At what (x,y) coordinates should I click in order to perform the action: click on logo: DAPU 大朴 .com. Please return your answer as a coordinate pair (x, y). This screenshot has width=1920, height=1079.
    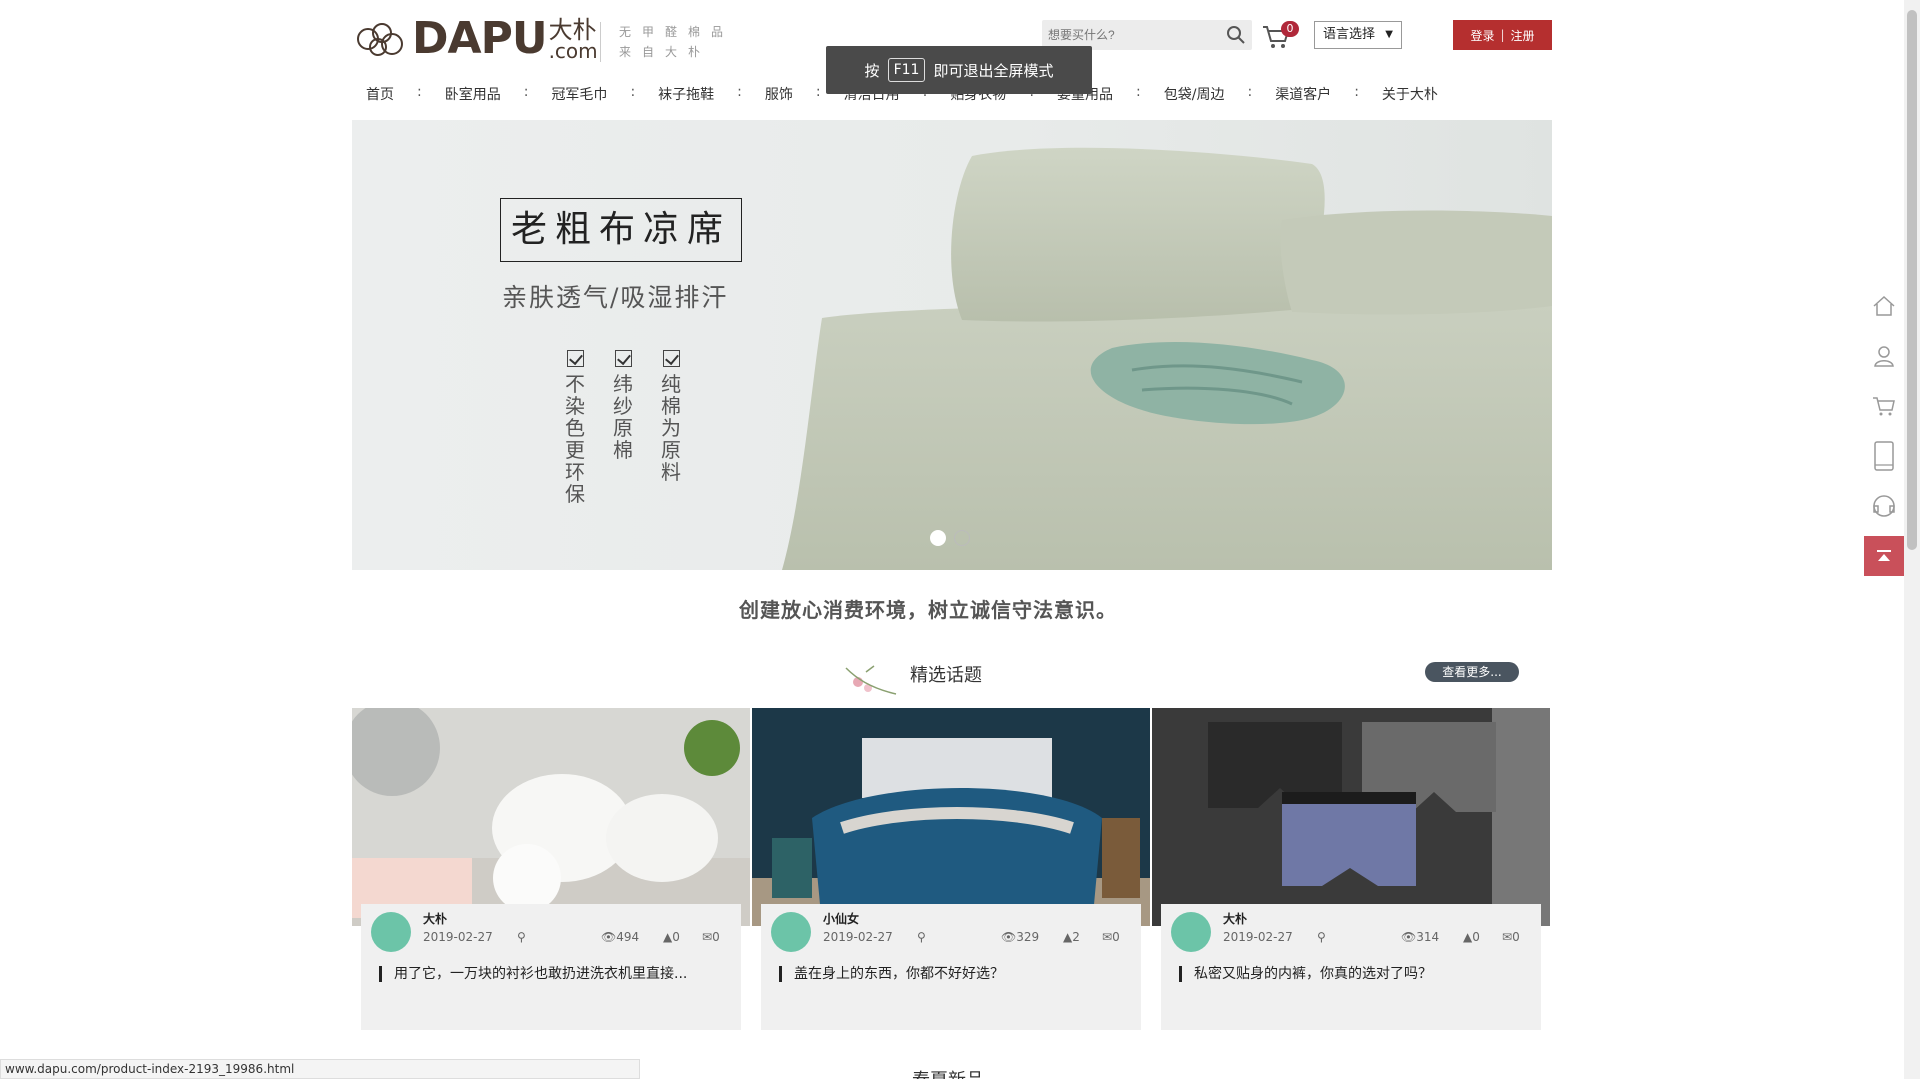
    Looking at the image, I should click on (476, 38).